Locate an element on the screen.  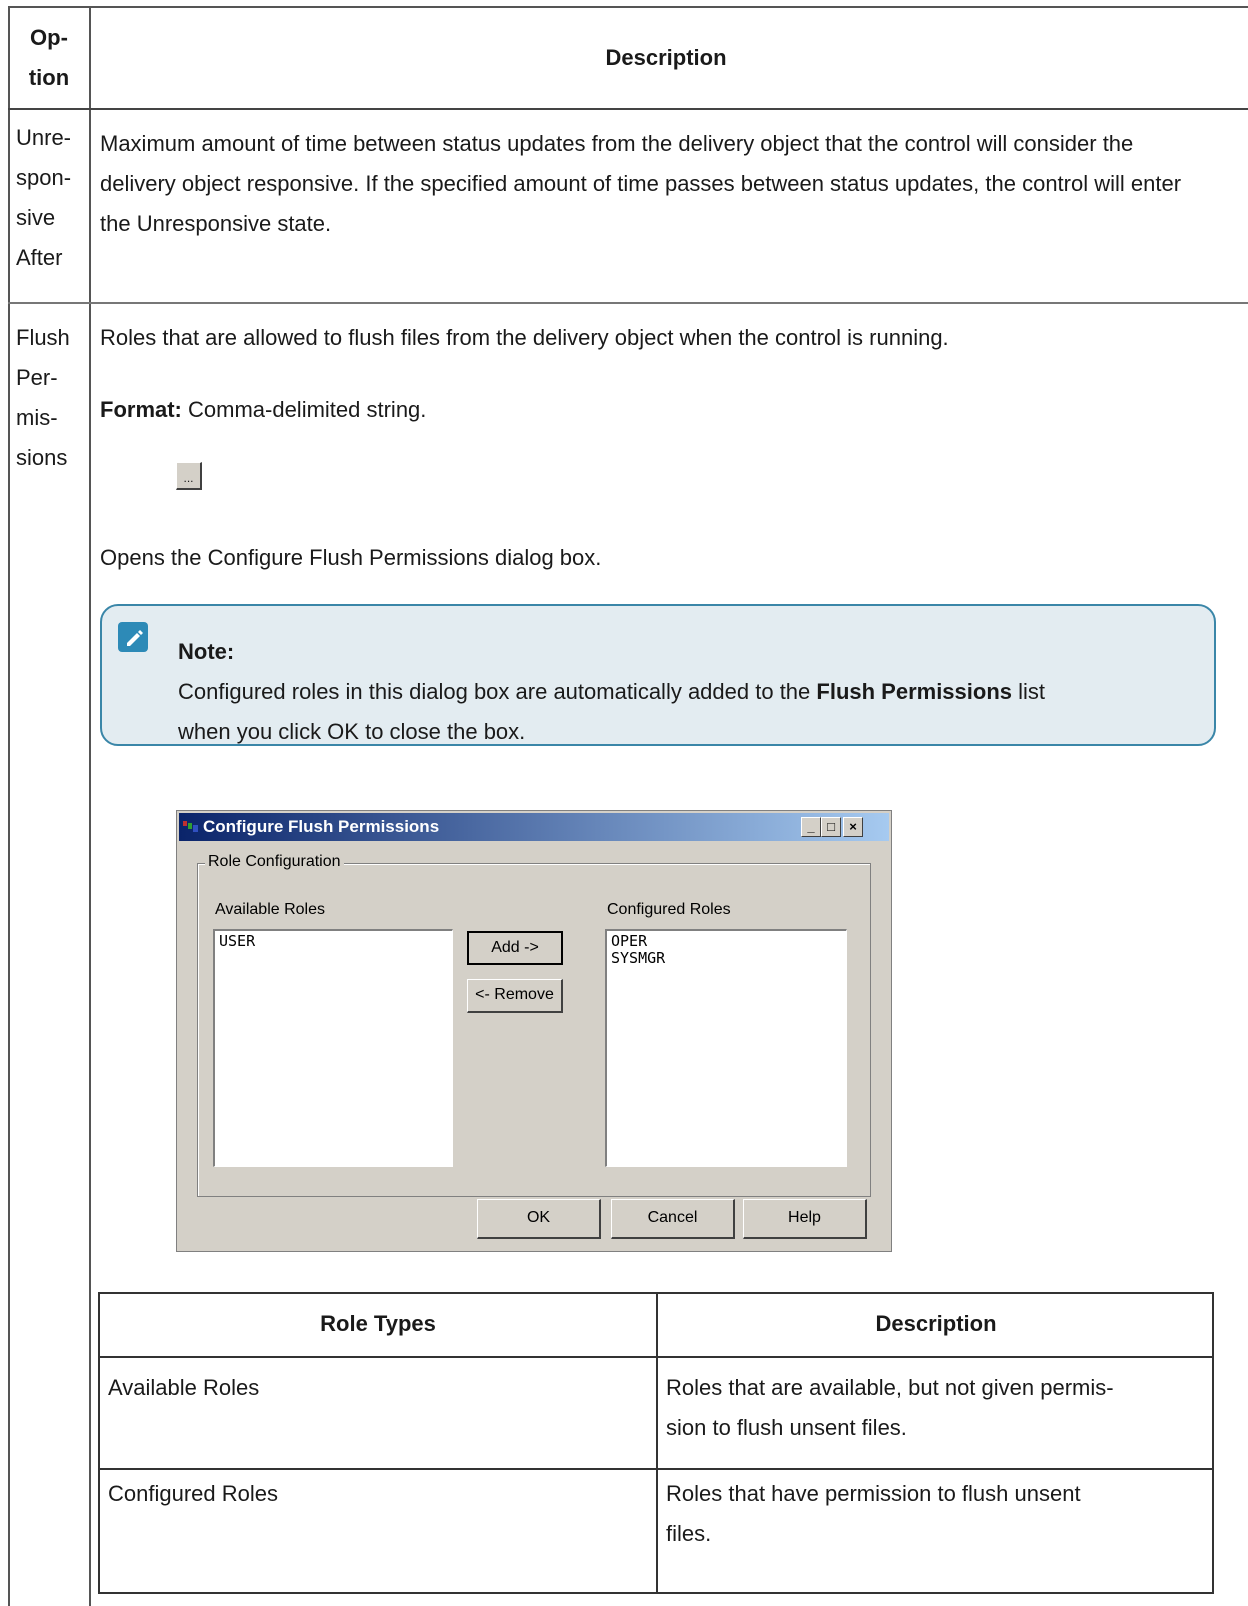
header-description: Description is located at coordinates (666, 57).